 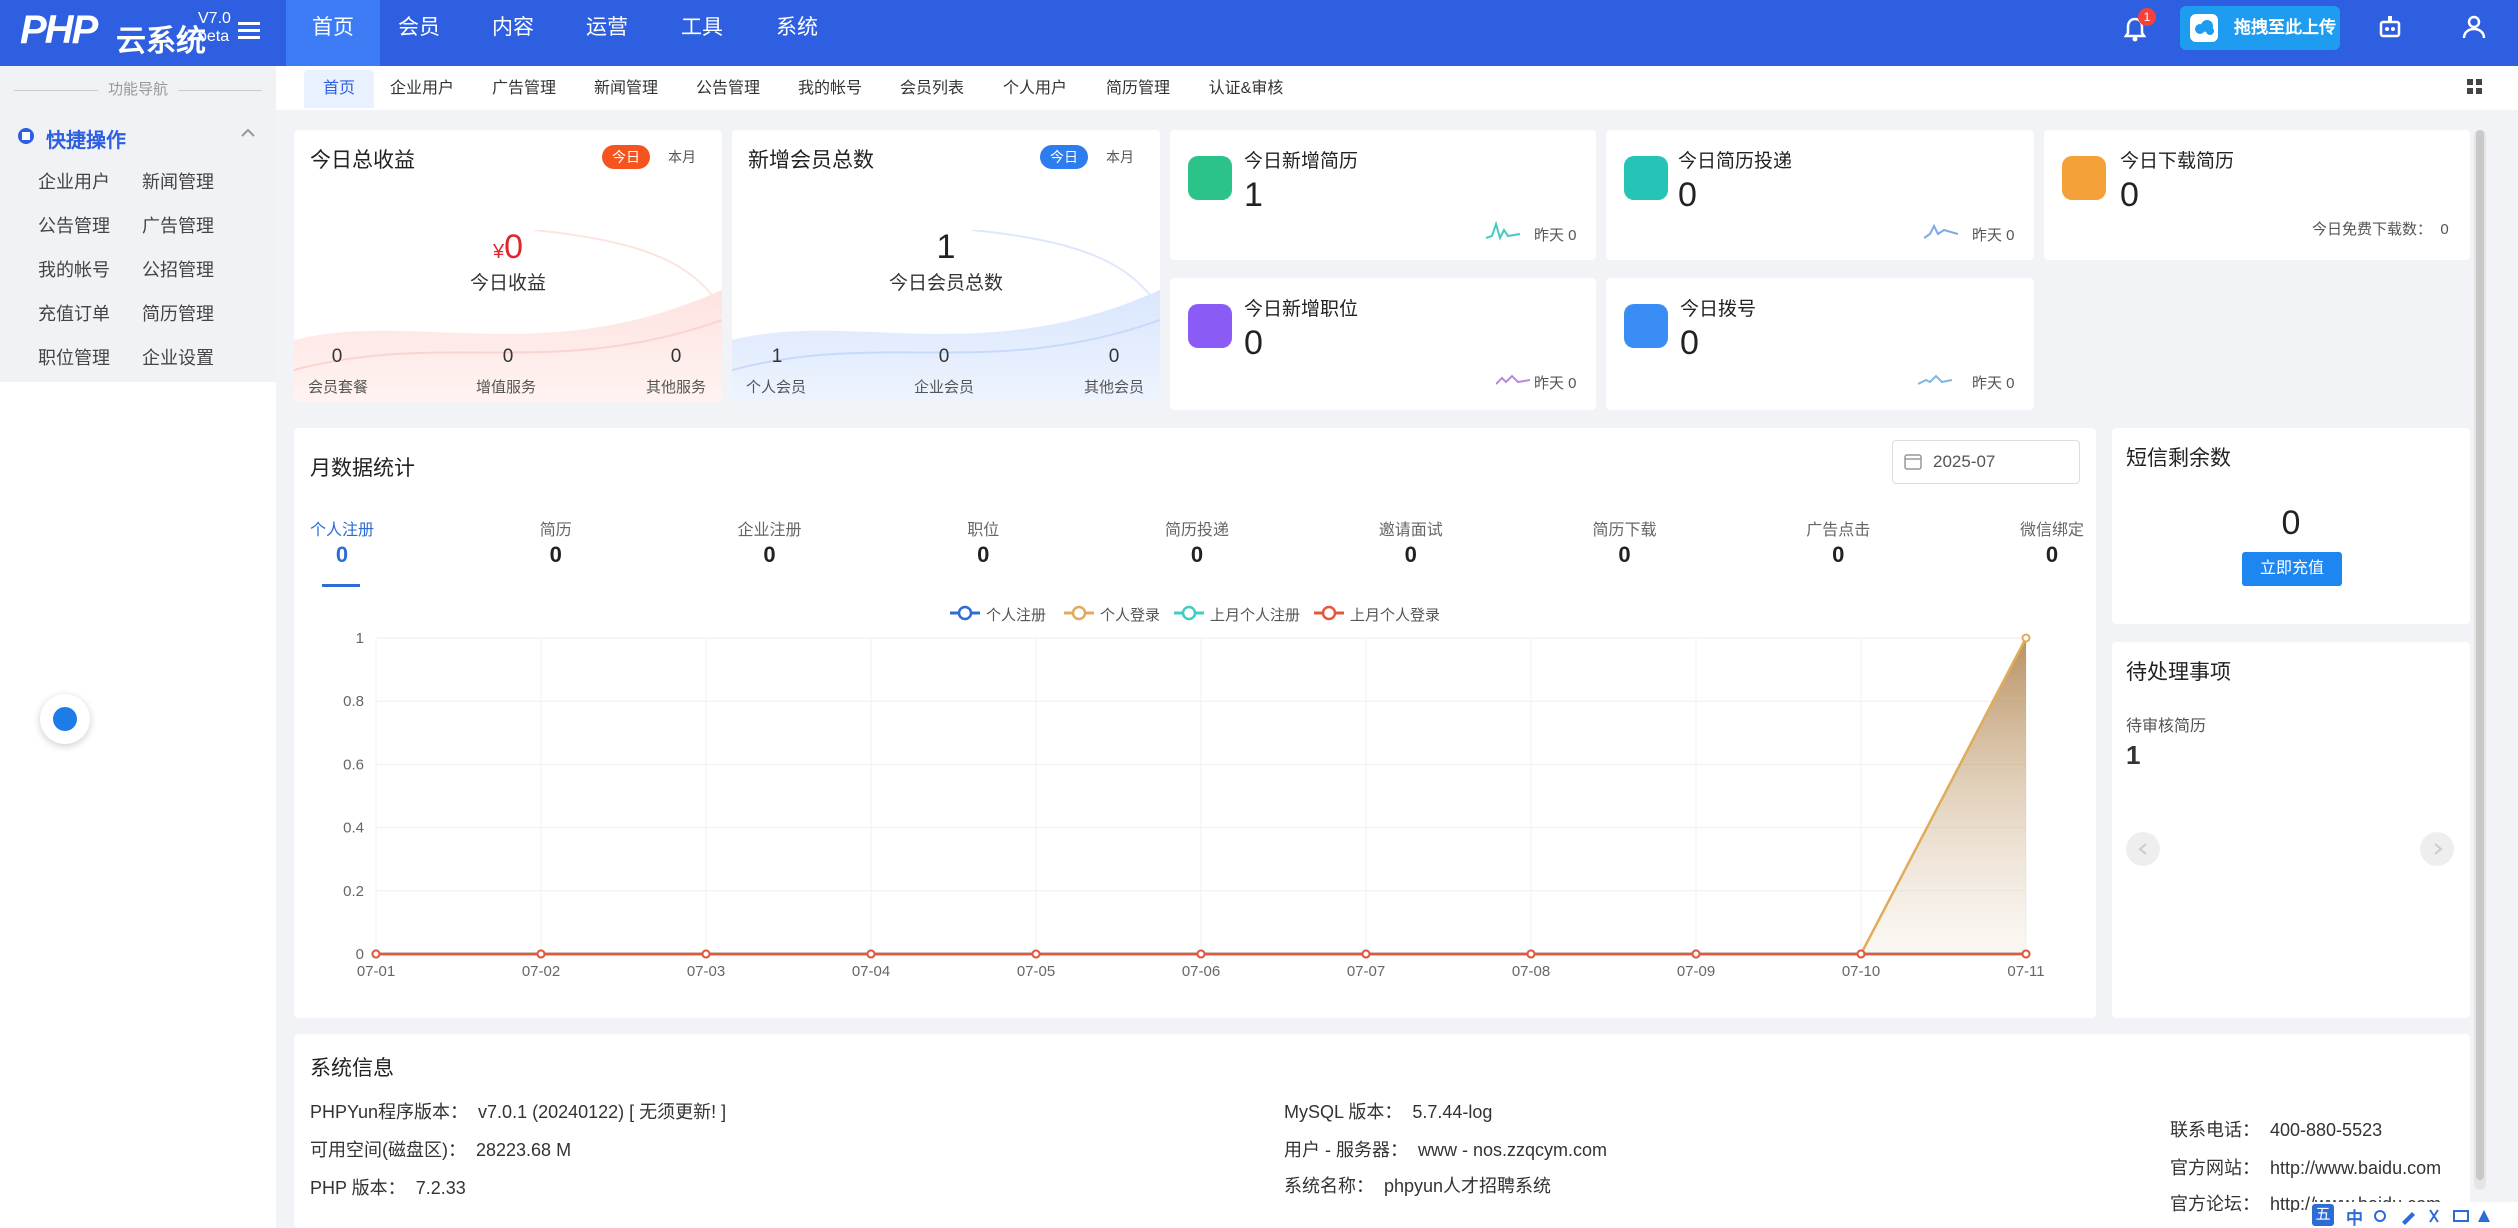 I want to click on tab-personal-users: 个人用户, so click(x=1035, y=89).